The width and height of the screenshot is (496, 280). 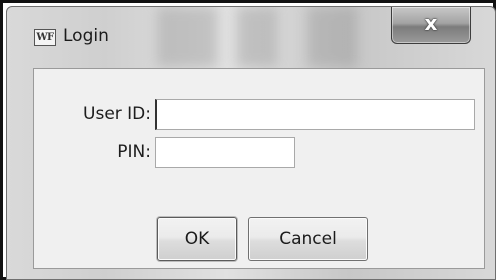 I want to click on close-icon: x, so click(x=431, y=23).